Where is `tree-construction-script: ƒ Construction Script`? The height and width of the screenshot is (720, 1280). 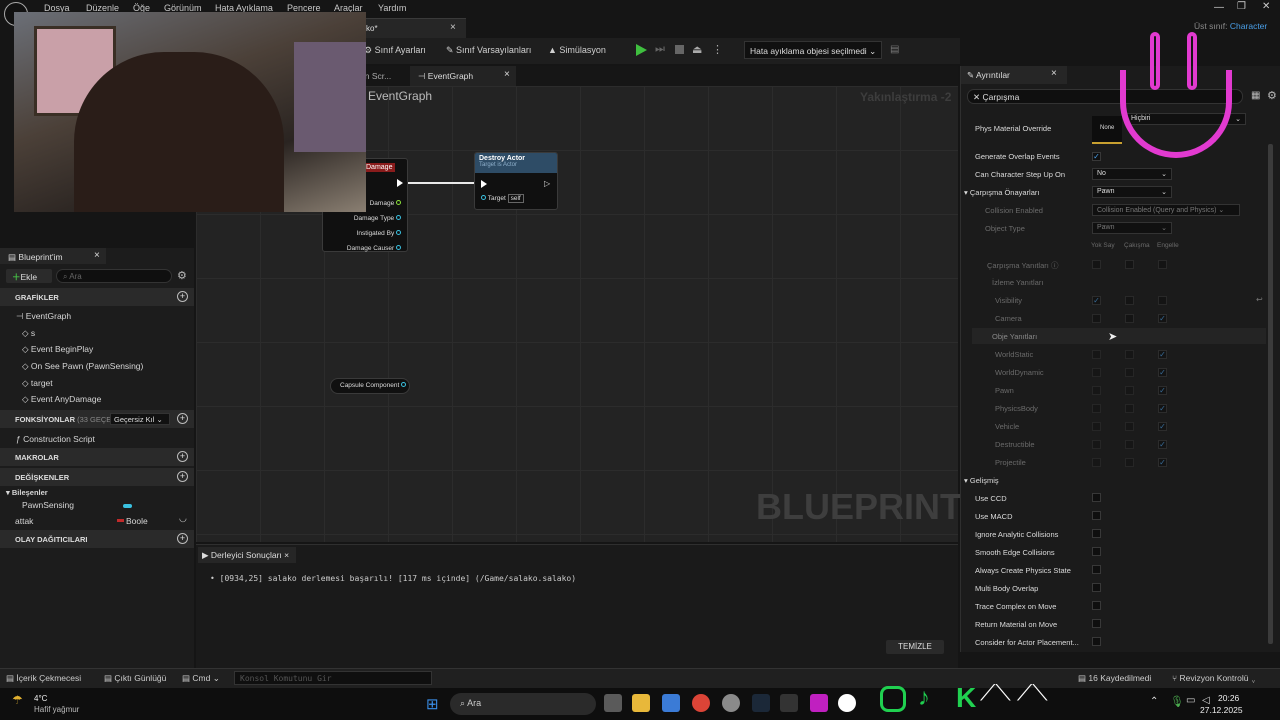 tree-construction-script: ƒ Construction Script is located at coordinates (55, 439).